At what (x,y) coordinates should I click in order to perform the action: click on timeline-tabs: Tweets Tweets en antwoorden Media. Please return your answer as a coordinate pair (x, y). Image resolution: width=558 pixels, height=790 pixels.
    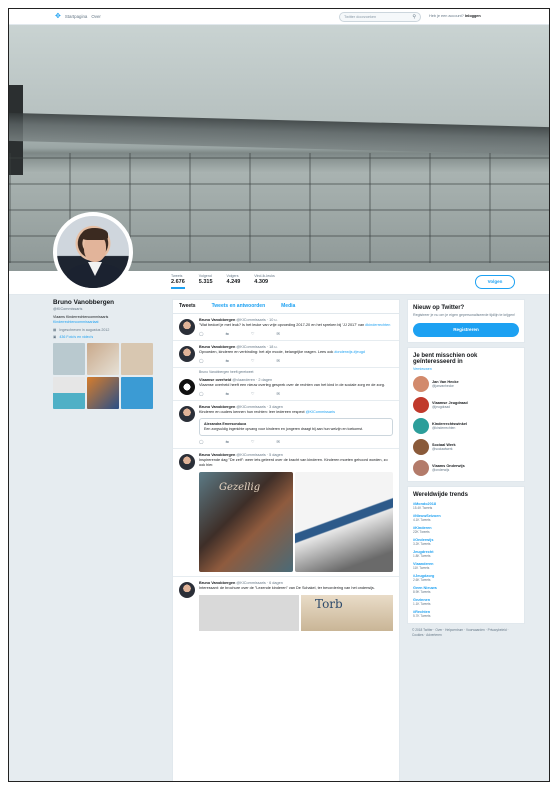
    Looking at the image, I should click on (286, 307).